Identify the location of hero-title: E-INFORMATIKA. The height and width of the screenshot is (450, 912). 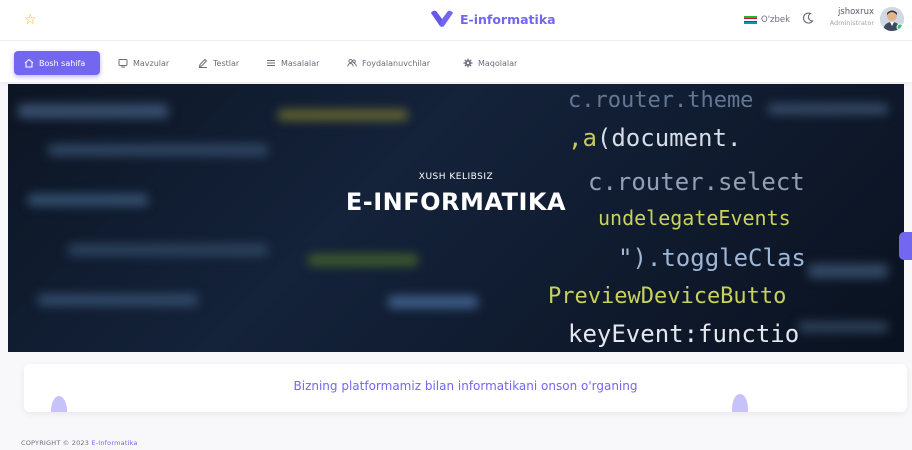
(456, 202).